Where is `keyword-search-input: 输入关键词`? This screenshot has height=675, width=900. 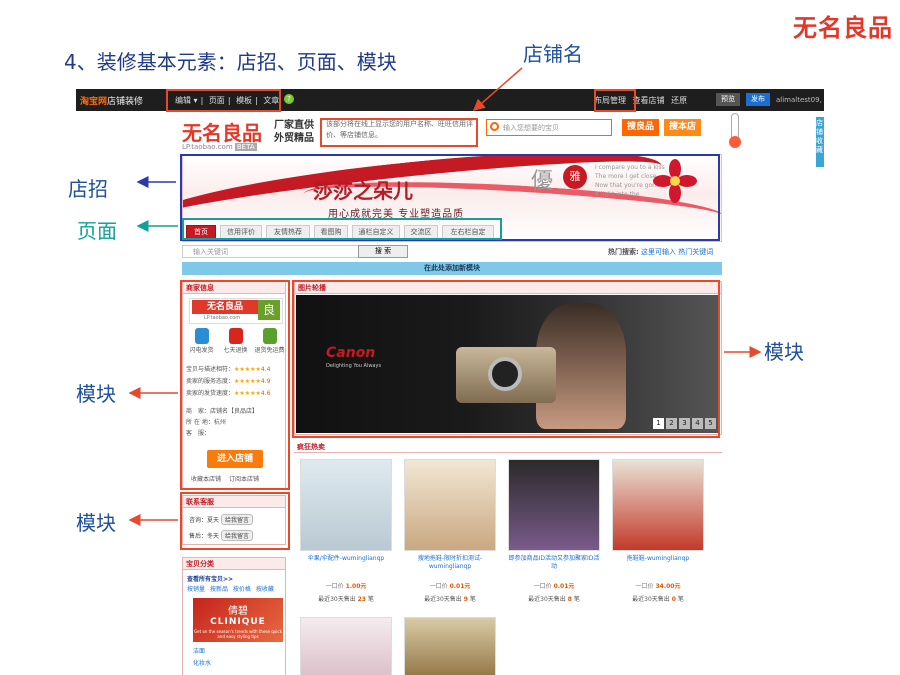 keyword-search-input: 输入关键词 is located at coordinates (272, 251).